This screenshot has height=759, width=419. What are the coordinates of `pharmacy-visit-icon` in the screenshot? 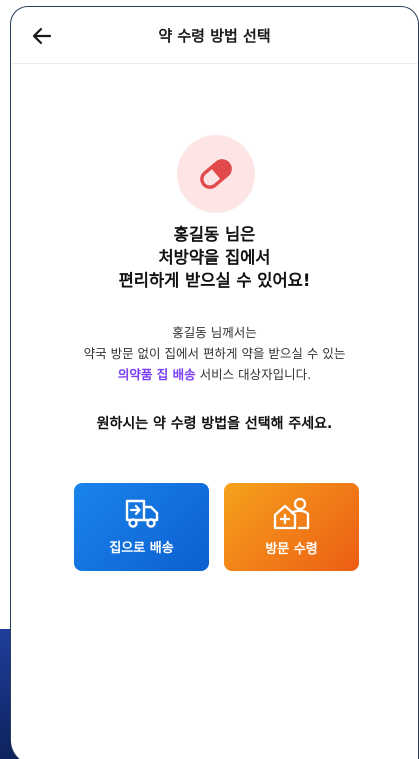 It's located at (291, 513).